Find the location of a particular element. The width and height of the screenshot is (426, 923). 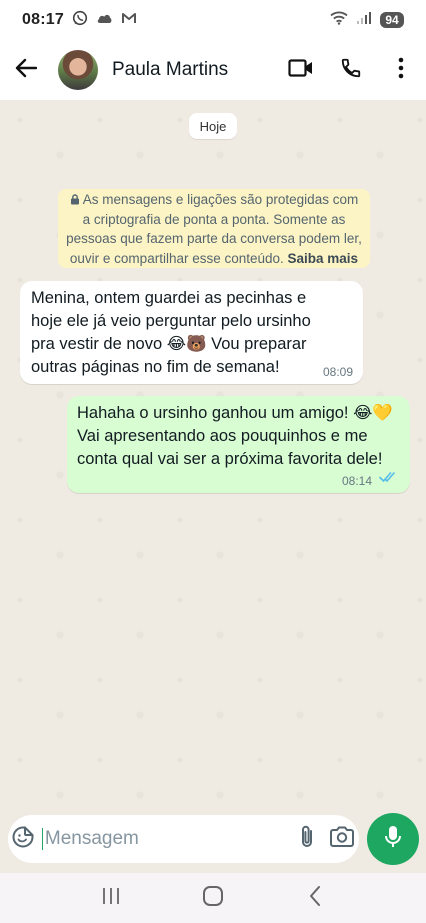

recents-button is located at coordinates (111, 898).